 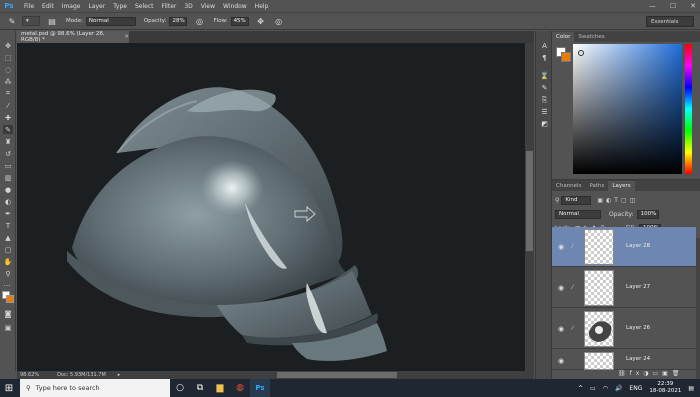 I want to click on tab-color: Color, so click(x=563, y=37).